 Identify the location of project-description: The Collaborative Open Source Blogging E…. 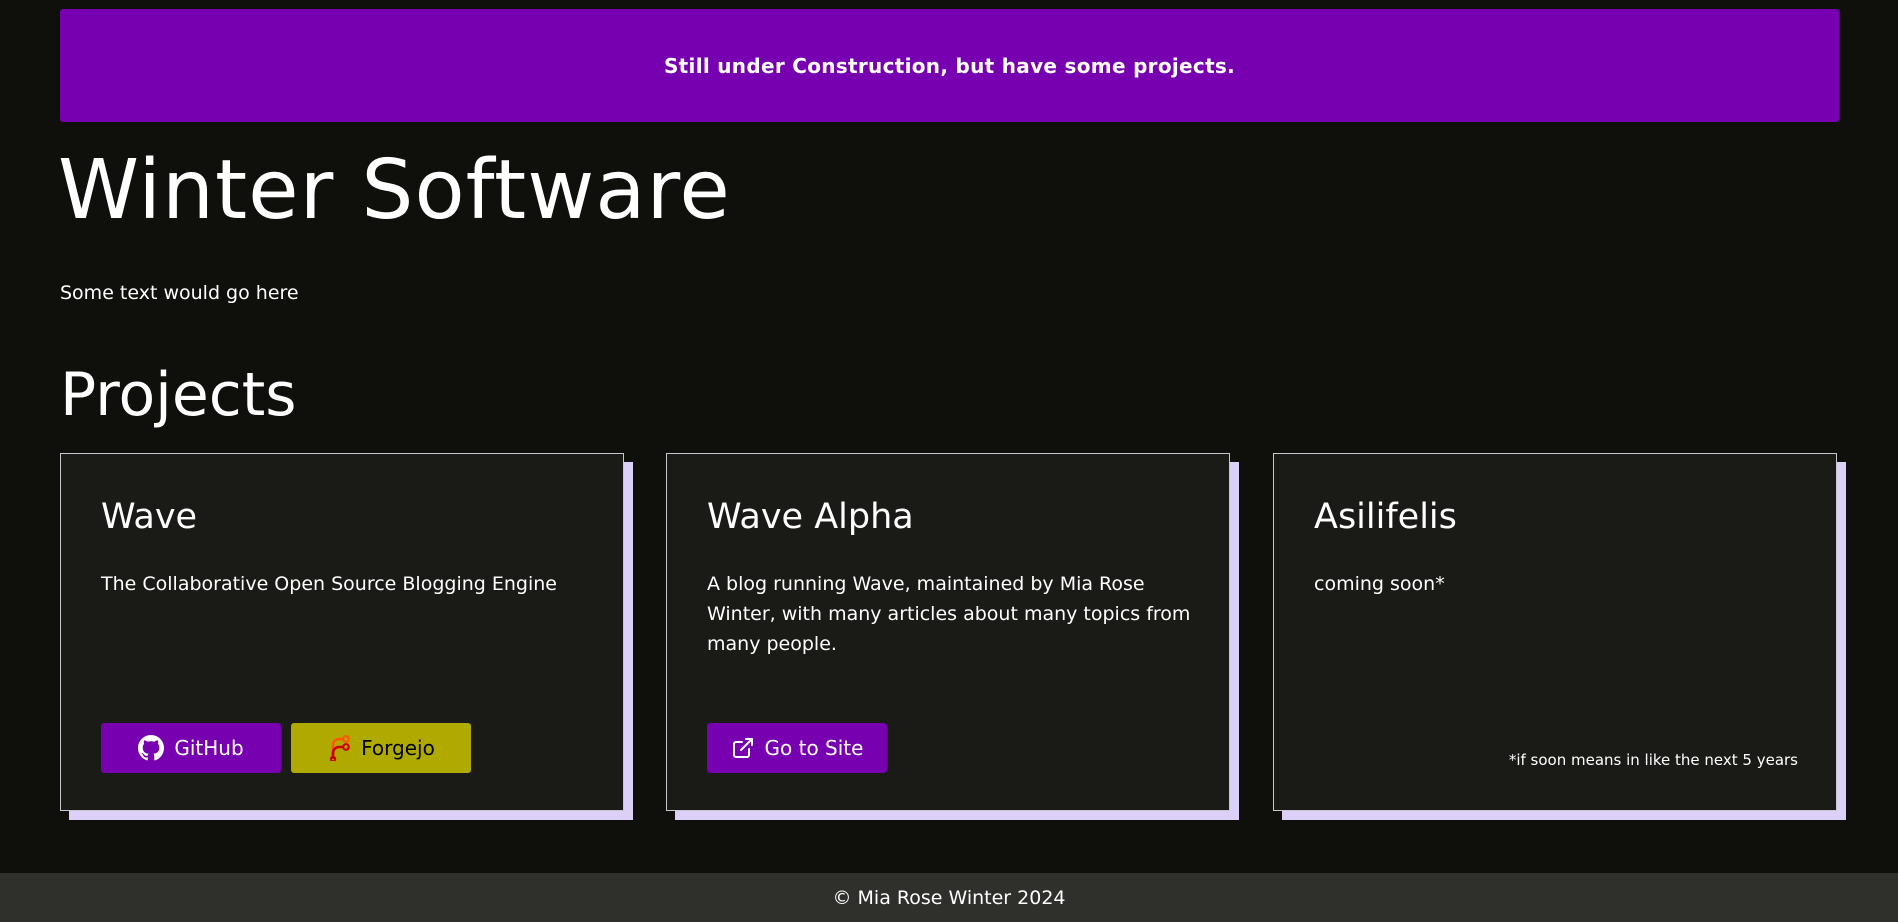
(329, 584).